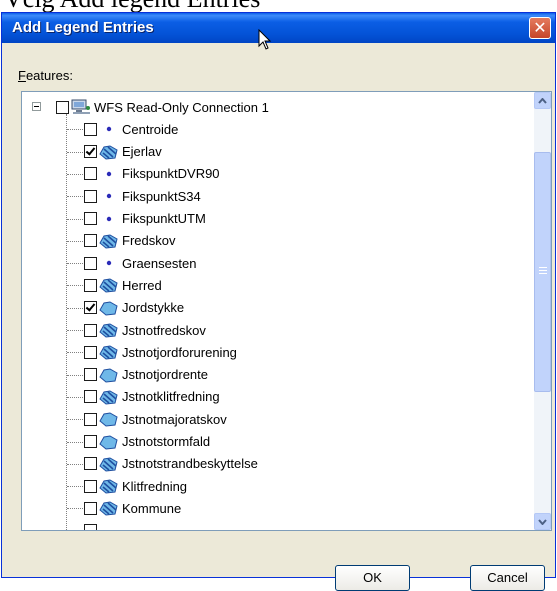 The image size is (557, 591). I want to click on collapse-toggle-icon, so click(36, 106).